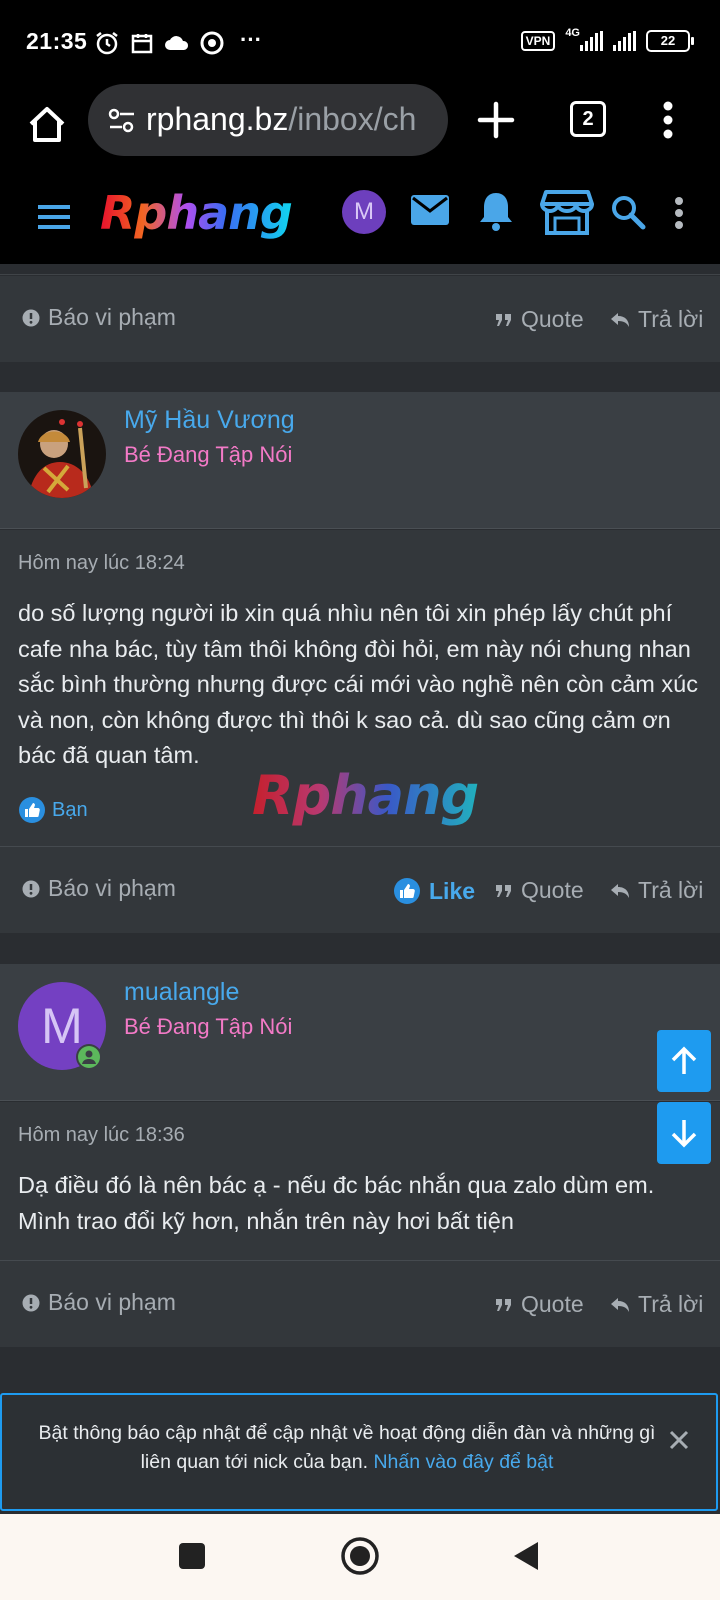 The image size is (720, 1600). I want to click on avatar, so click(62, 454).